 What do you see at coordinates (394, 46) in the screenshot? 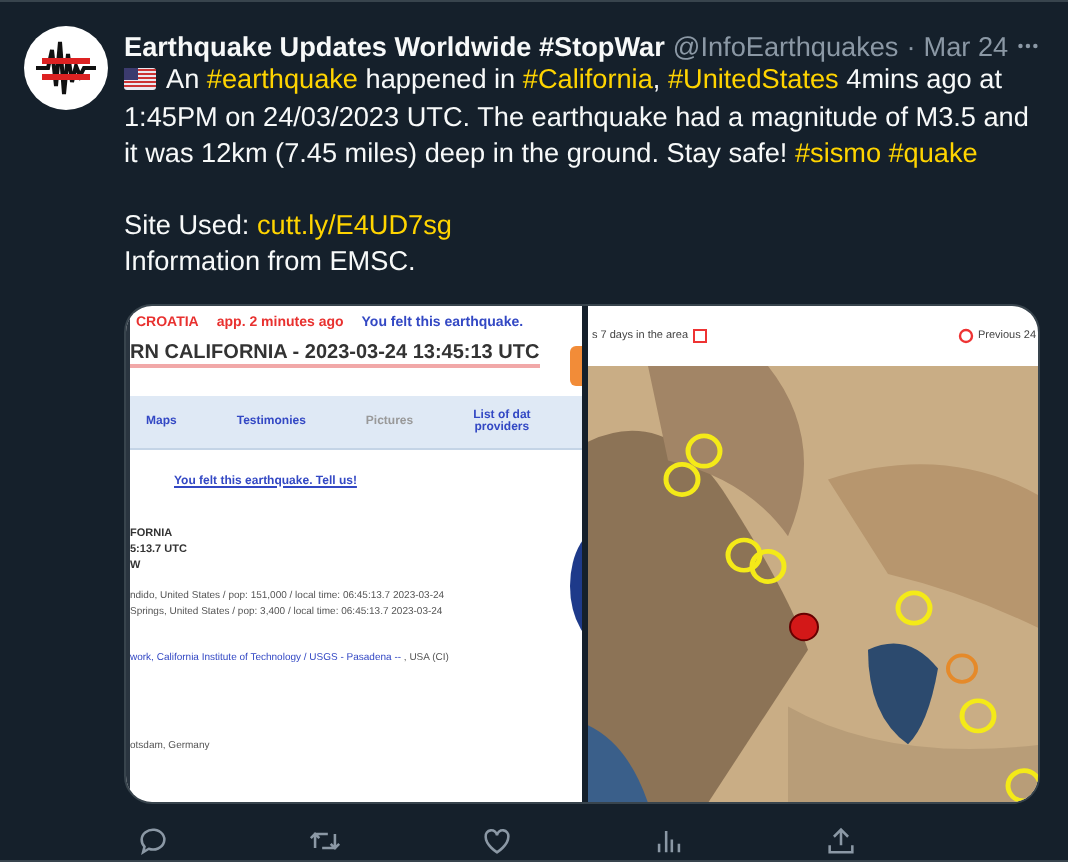
I see `author-name: Earthquake Updates Worldwide #StopWar` at bounding box center [394, 46].